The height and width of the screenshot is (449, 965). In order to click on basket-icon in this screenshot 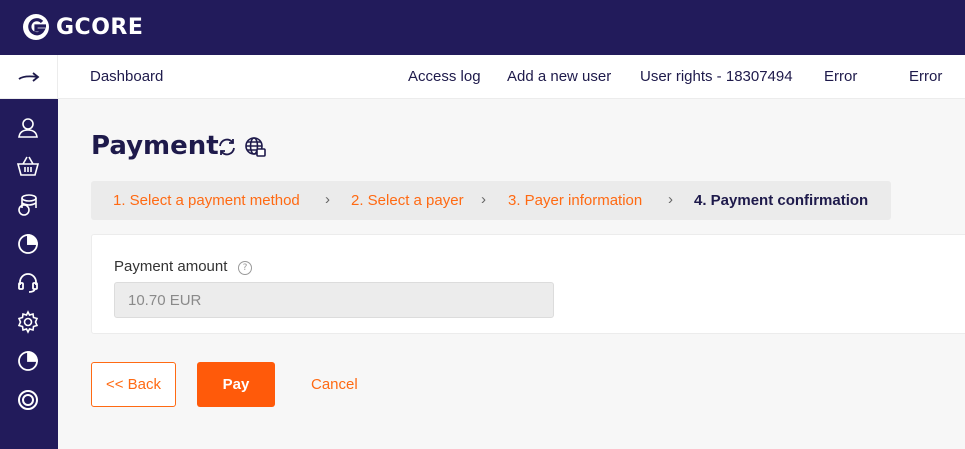, I will do `click(28, 166)`.